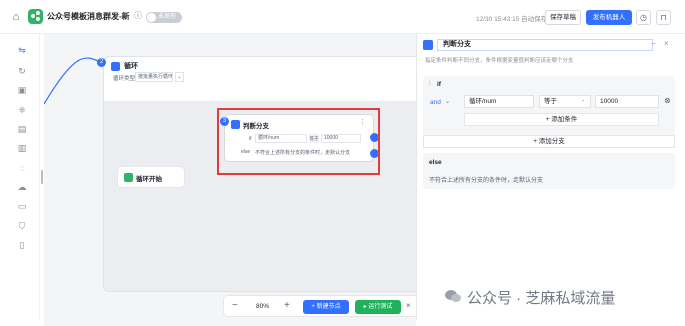  Describe the element at coordinates (149, 179) in the screenshot. I see `loop-start-title: 循环开始` at that location.